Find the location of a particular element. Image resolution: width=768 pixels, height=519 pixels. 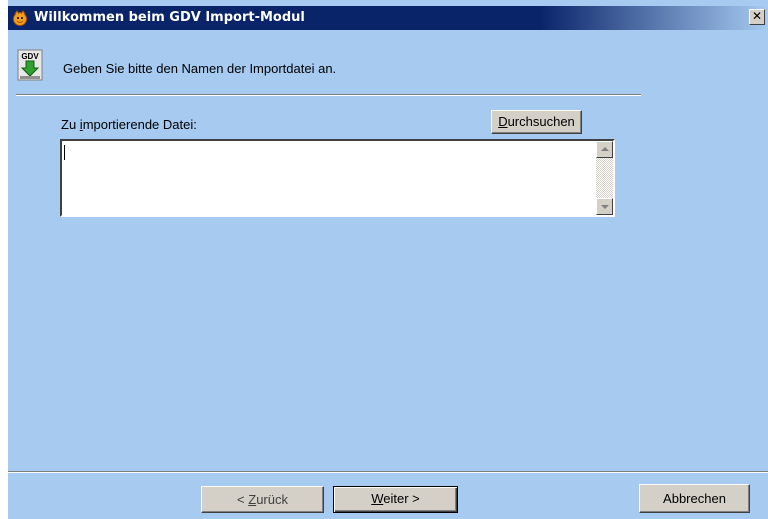

browse-mnemonic: D is located at coordinates (503, 121).